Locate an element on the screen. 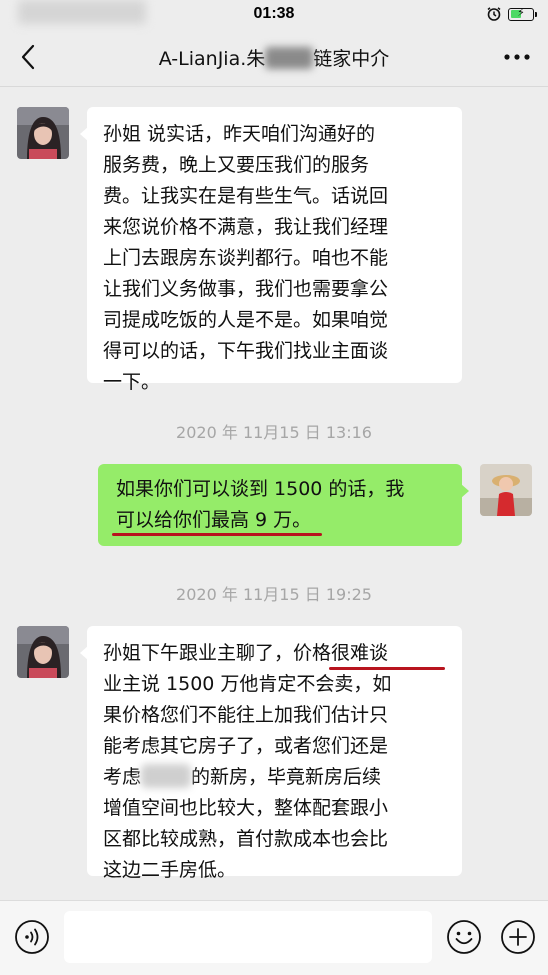 The image size is (548, 975). message-input is located at coordinates (248, 937).